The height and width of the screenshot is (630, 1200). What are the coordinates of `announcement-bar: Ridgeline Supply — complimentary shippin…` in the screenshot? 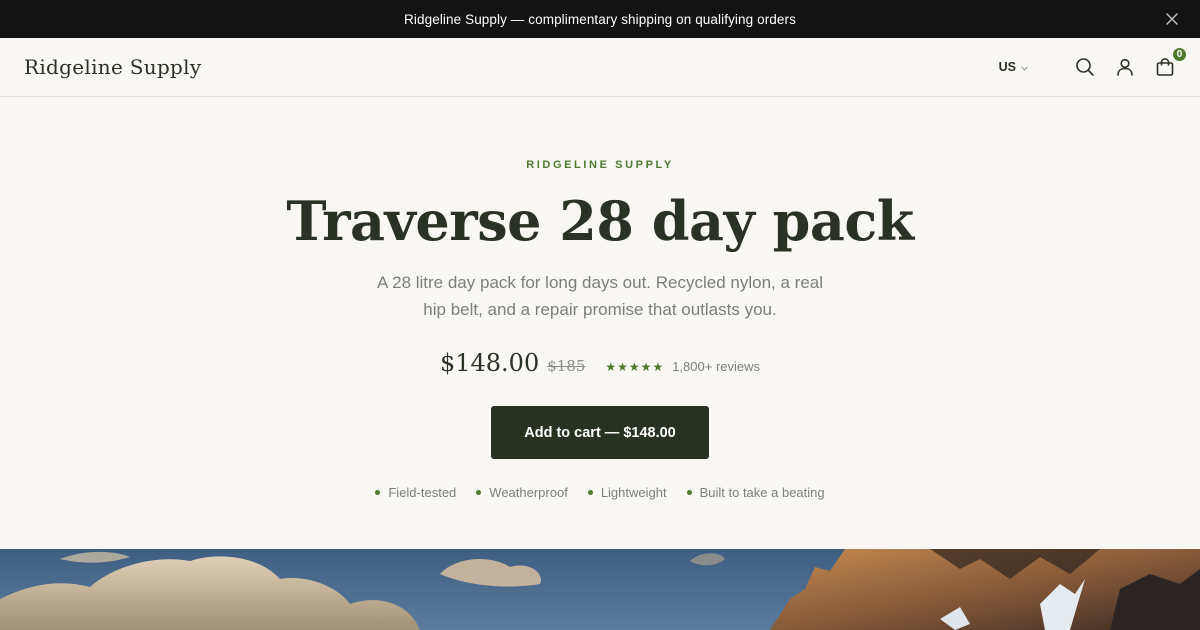 It's located at (600, 19).